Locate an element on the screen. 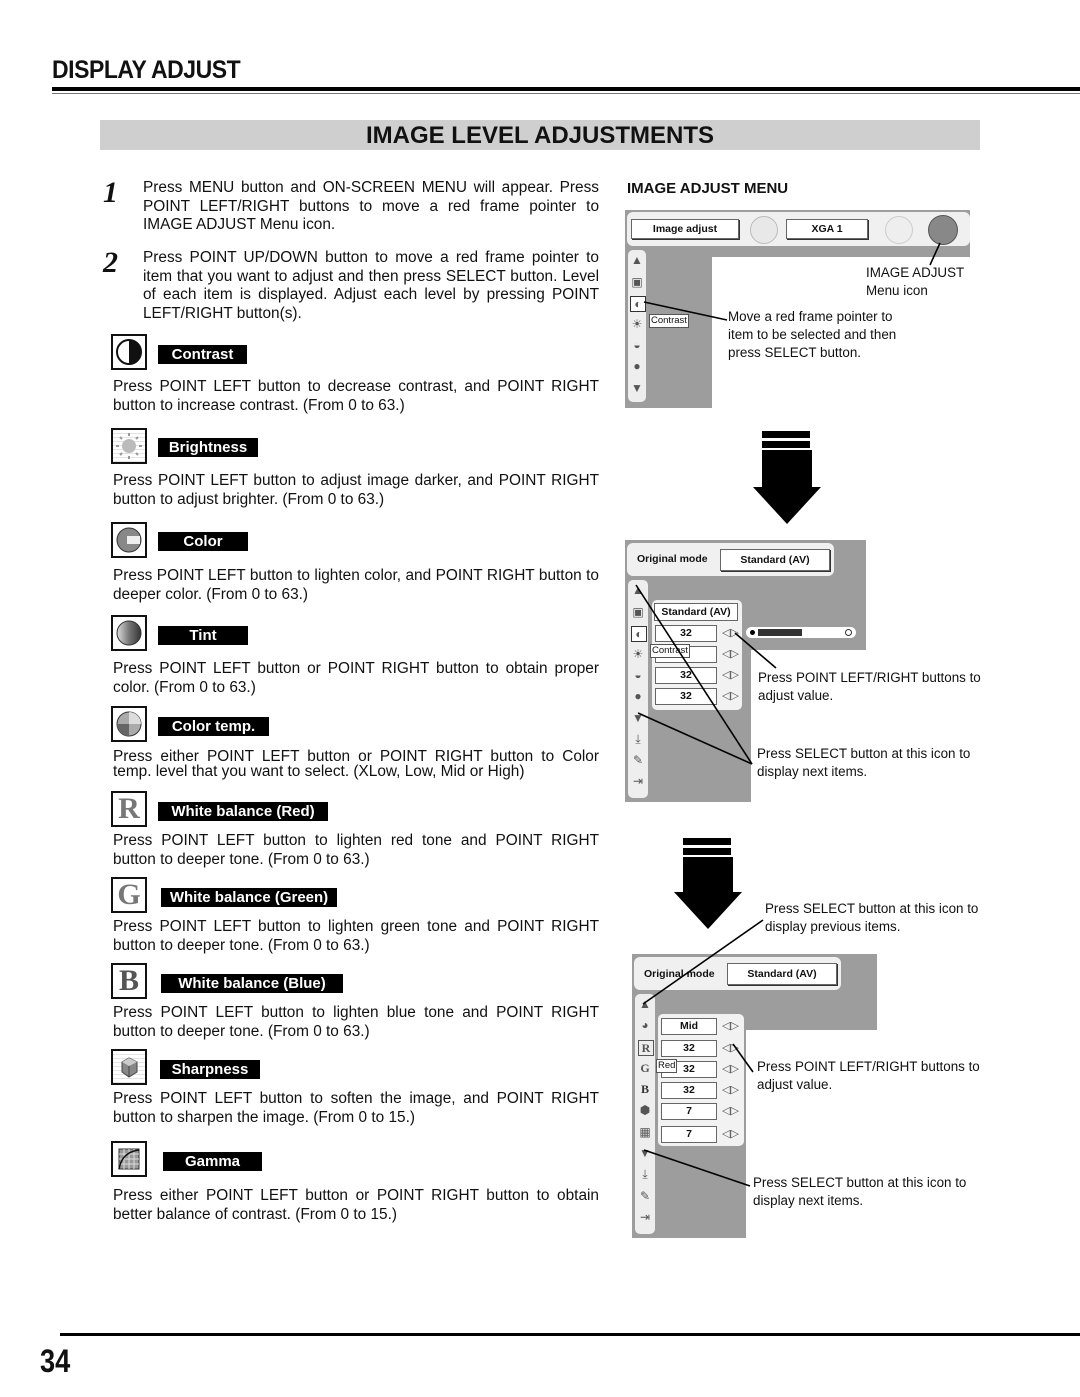 The height and width of the screenshot is (1397, 1080). color-temp-icon is located at coordinates (129, 724).